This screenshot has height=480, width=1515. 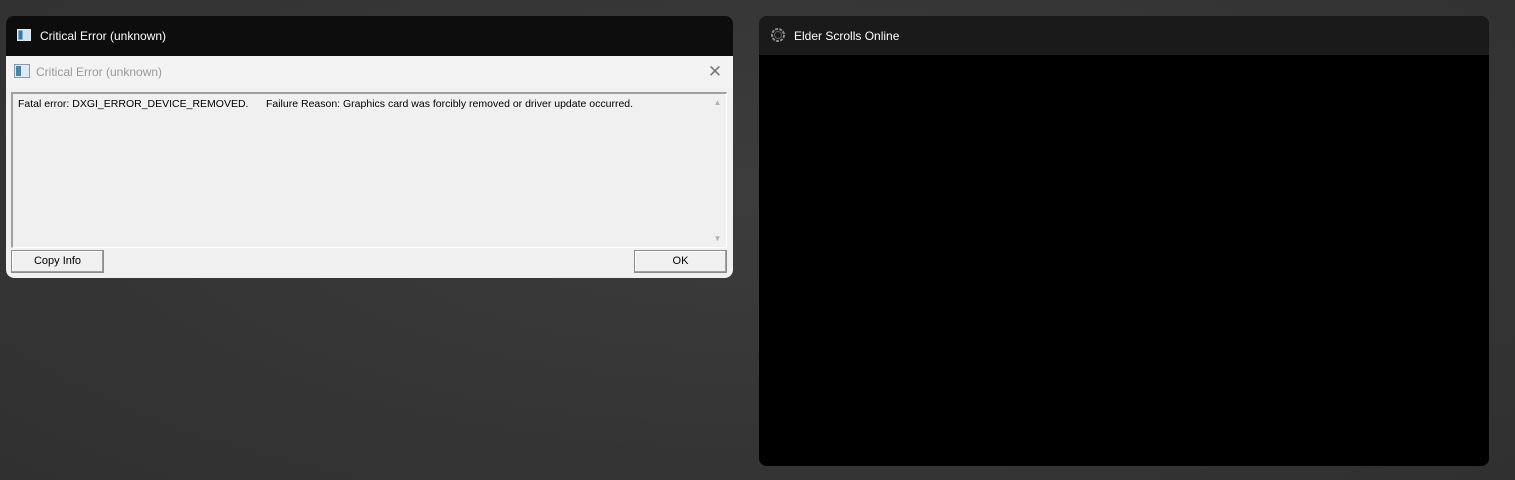 I want to click on window-card-title: Elder Scrolls Online, so click(x=847, y=36).